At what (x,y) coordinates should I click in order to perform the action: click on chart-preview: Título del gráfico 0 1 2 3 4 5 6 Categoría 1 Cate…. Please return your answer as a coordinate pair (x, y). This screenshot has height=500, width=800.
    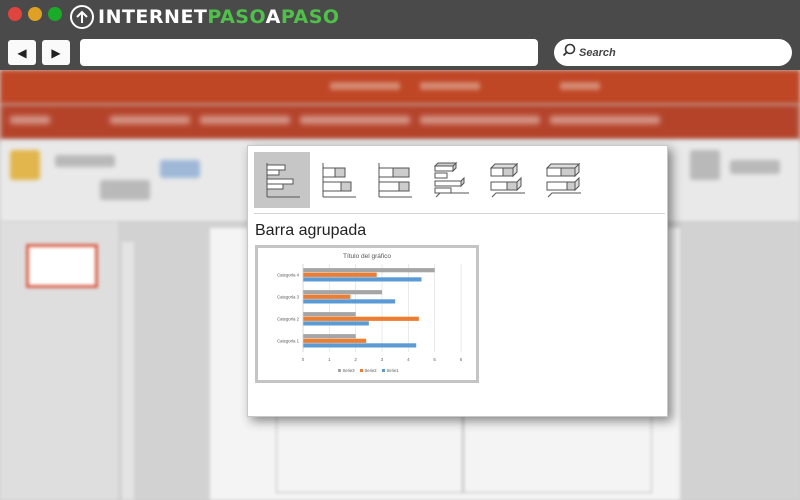
    Looking at the image, I should click on (367, 314).